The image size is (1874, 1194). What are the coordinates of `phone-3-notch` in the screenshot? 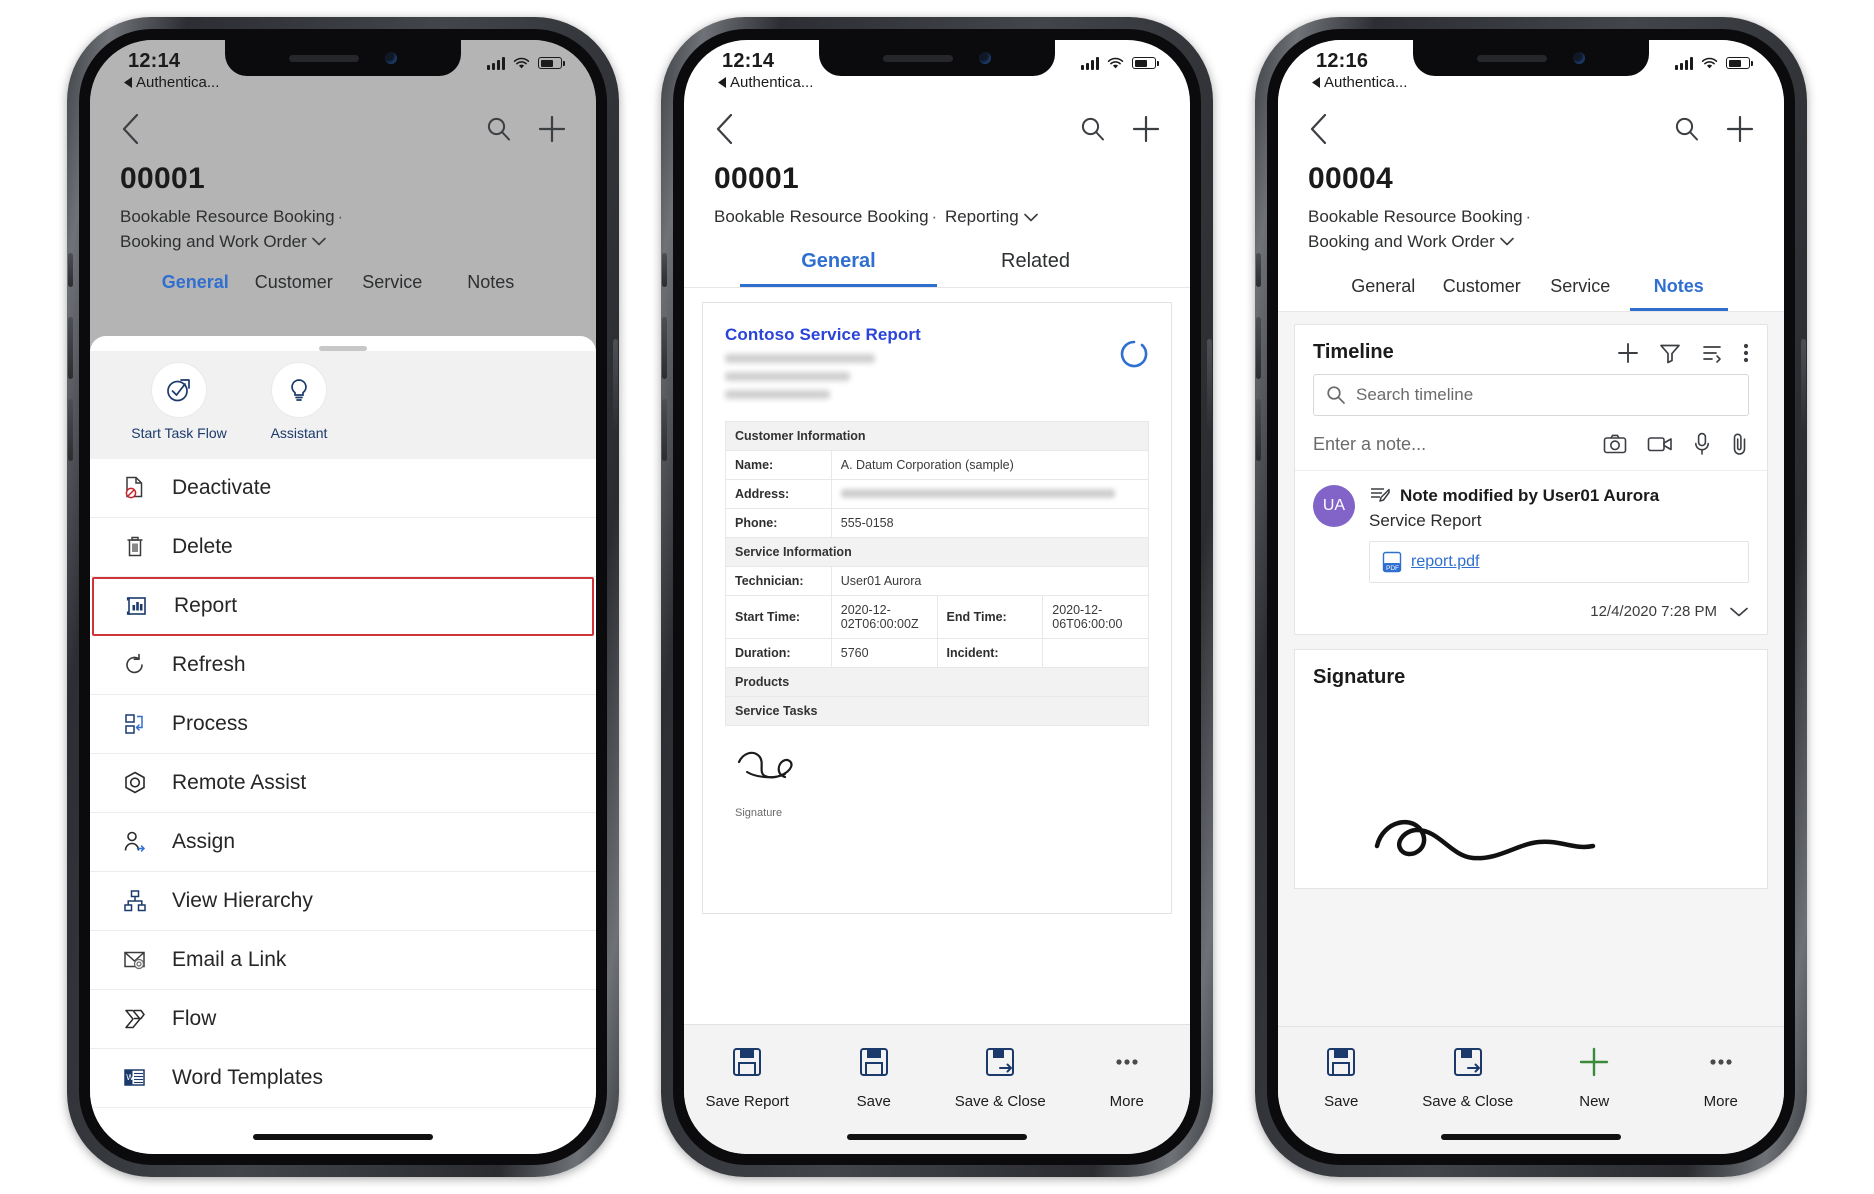 It's located at (1531, 58).